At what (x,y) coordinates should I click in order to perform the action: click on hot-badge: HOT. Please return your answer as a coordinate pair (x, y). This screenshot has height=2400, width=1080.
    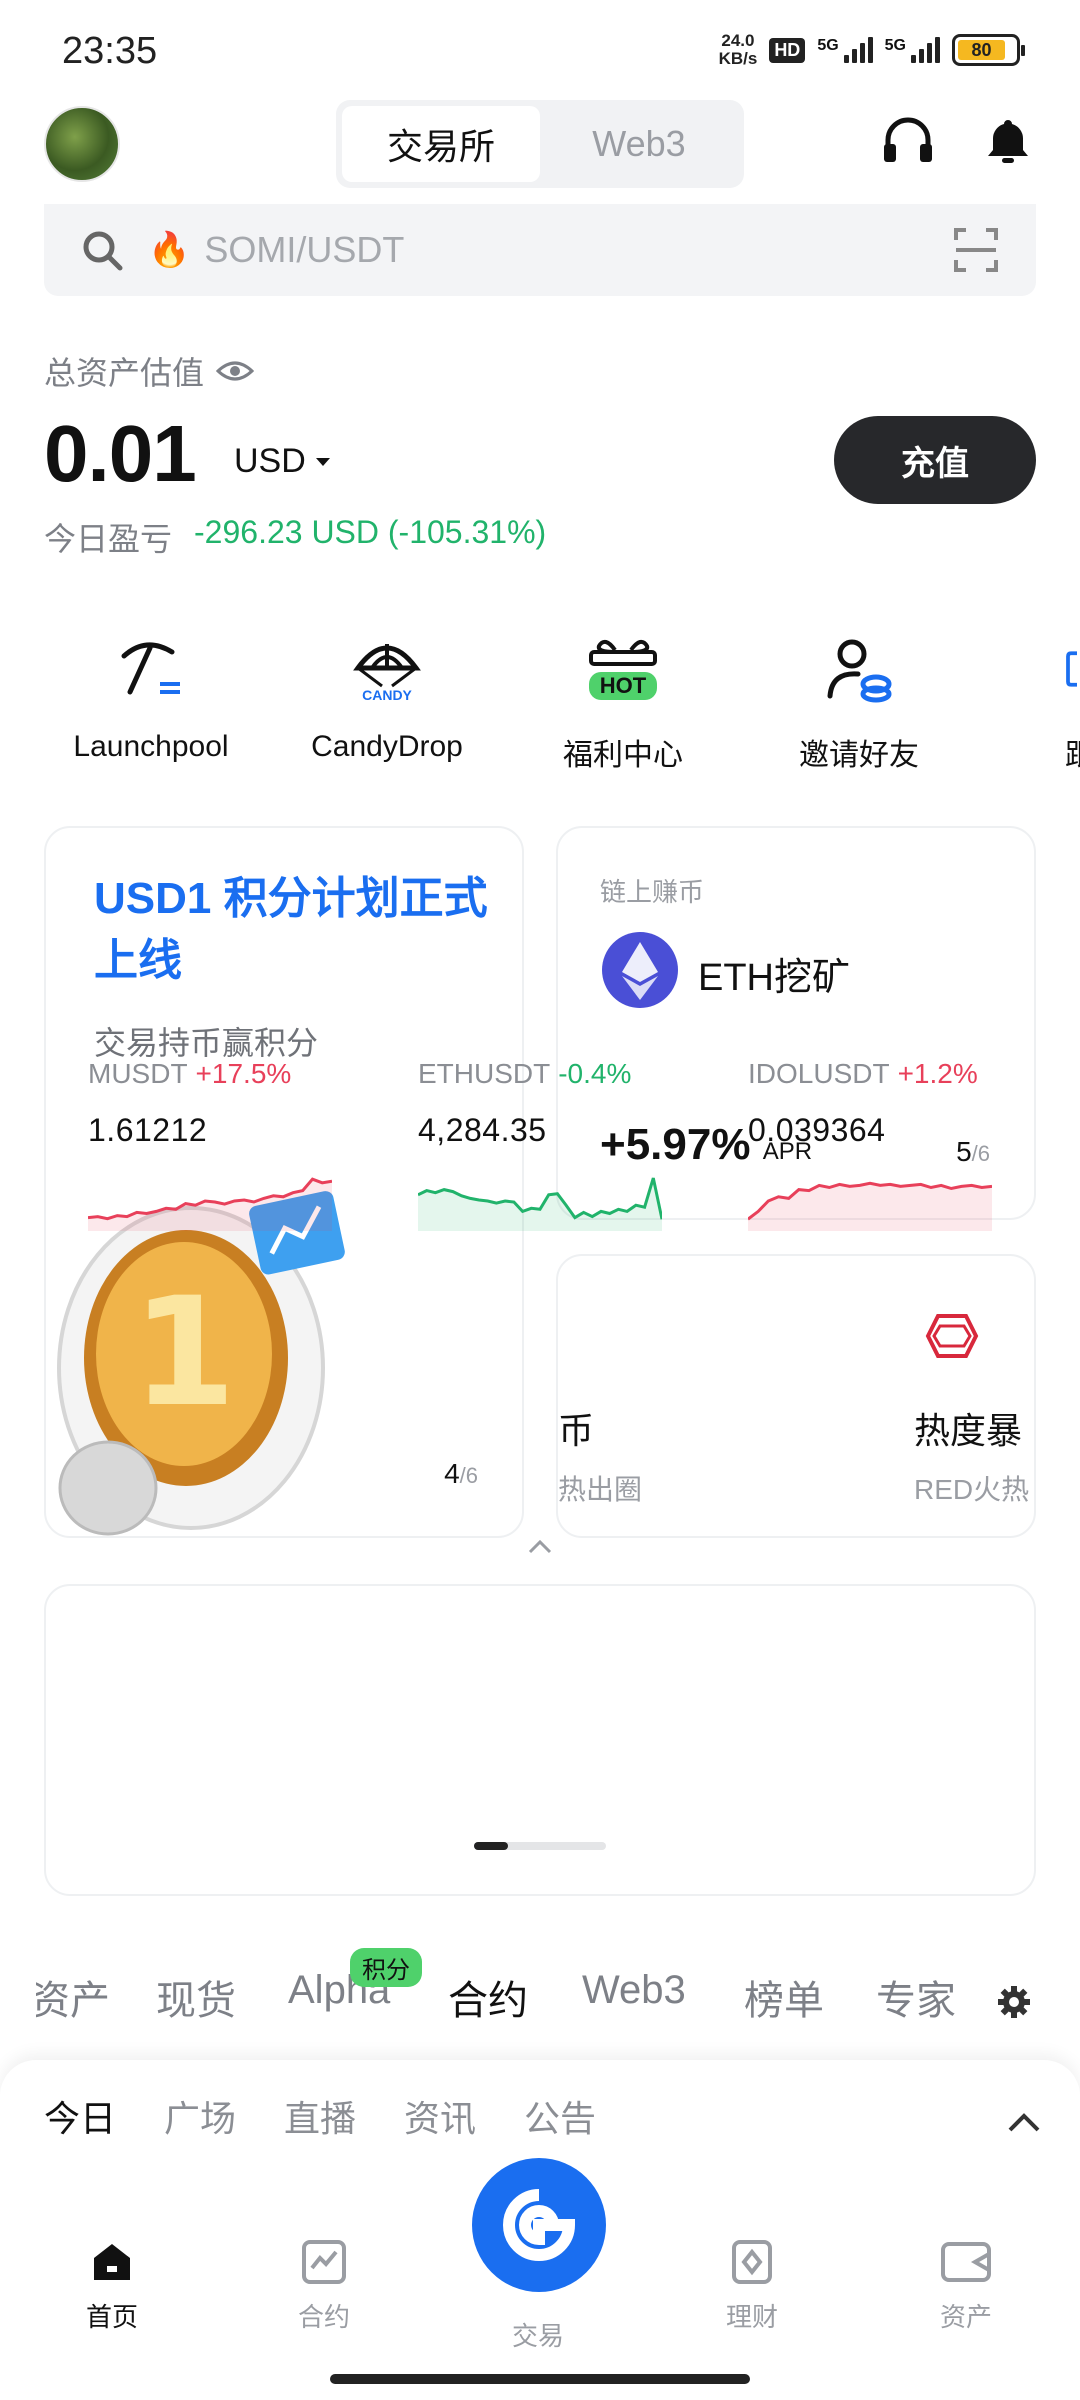
    Looking at the image, I should click on (623, 685).